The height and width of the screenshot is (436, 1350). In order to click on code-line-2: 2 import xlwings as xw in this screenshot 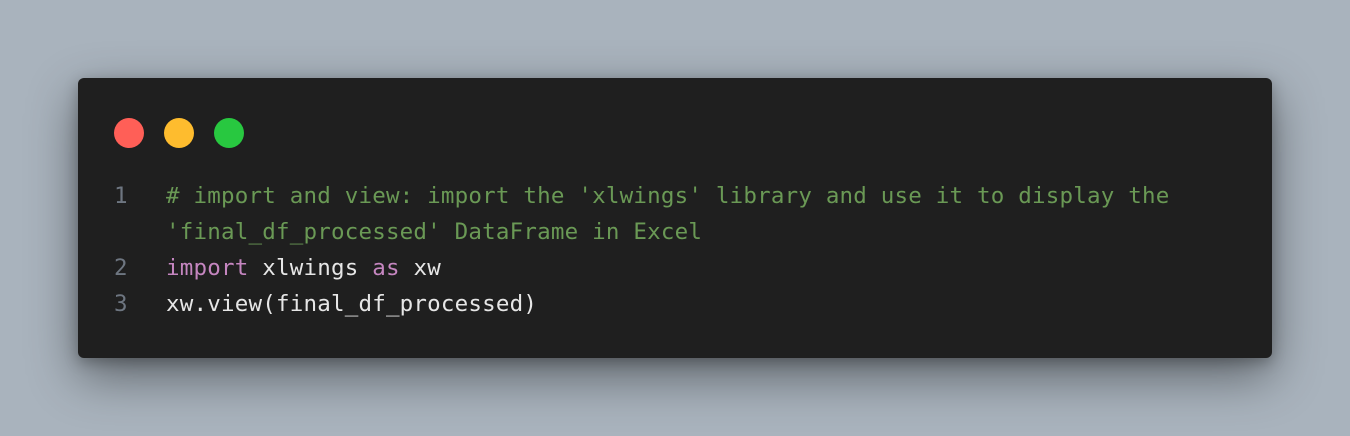, I will do `click(675, 268)`.